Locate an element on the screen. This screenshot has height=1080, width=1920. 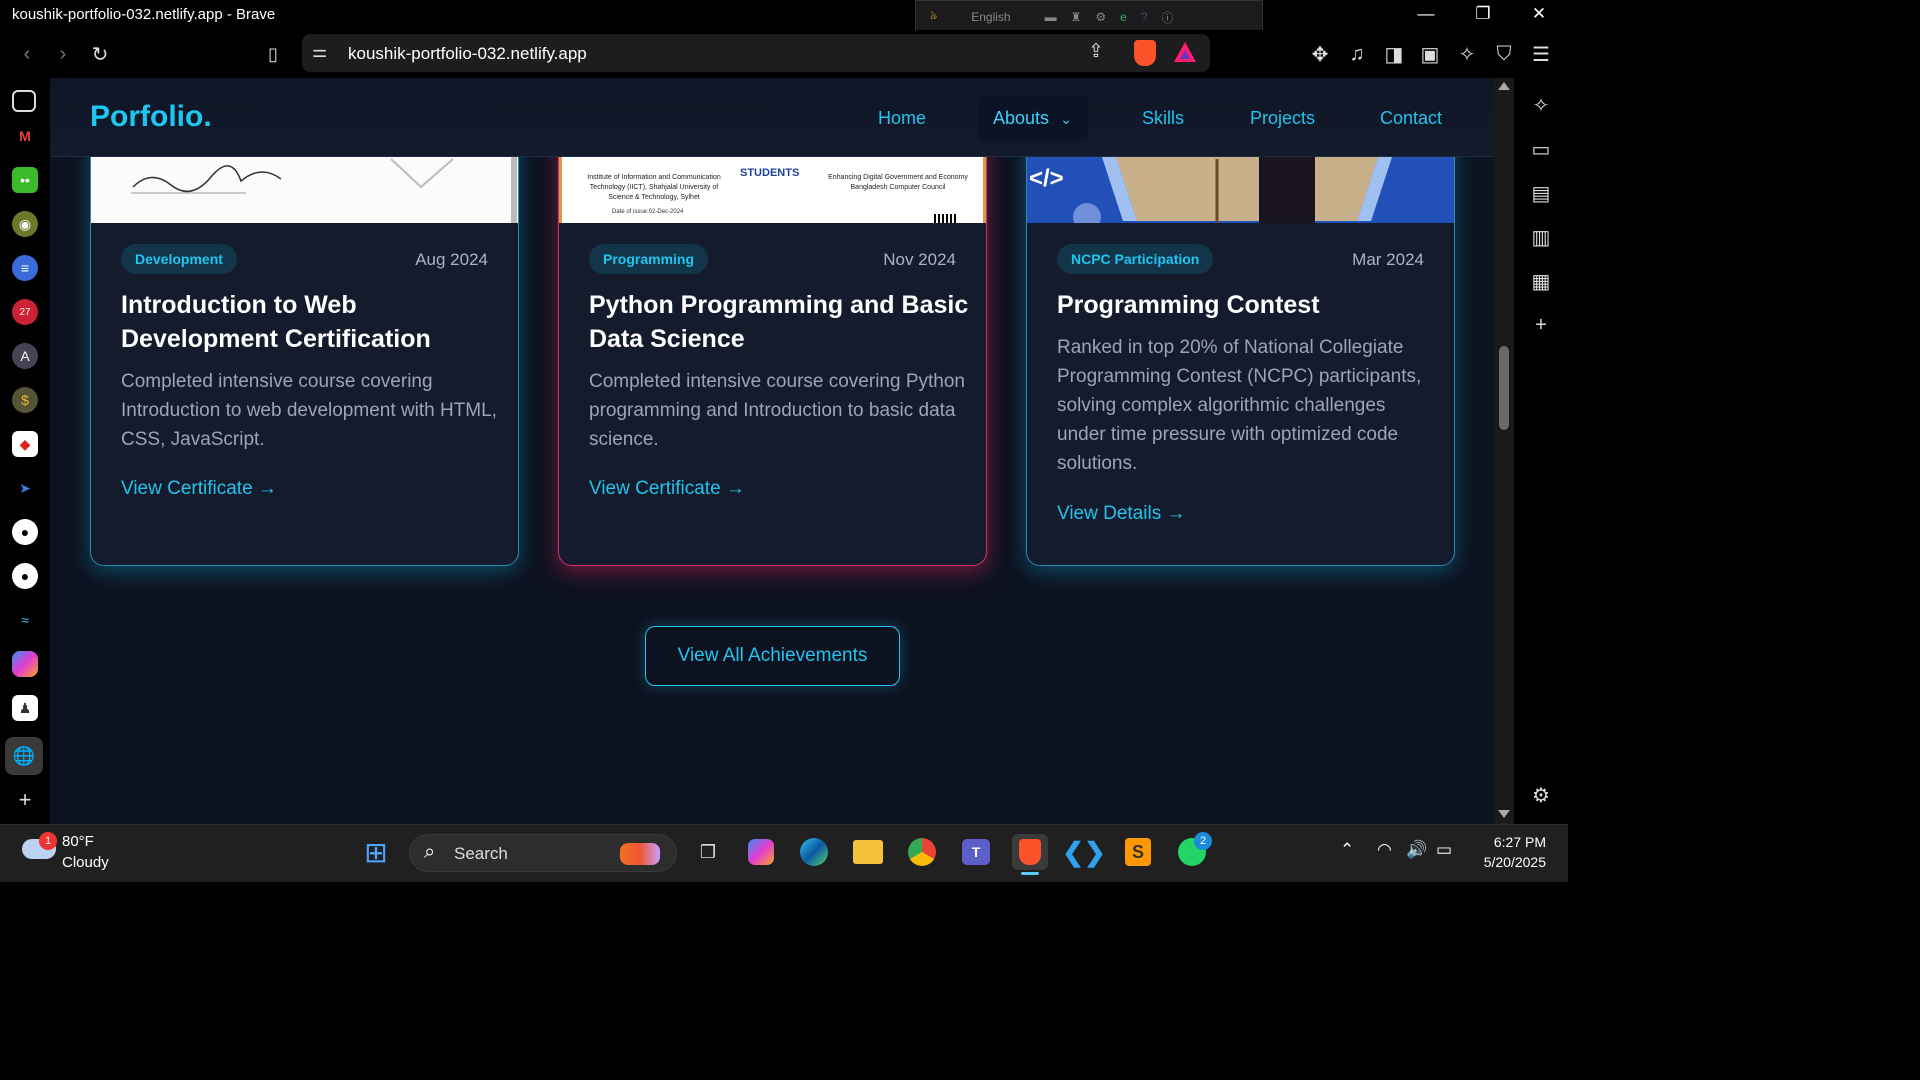
sidebar-panel-icon is located at coordinates (24, 101).